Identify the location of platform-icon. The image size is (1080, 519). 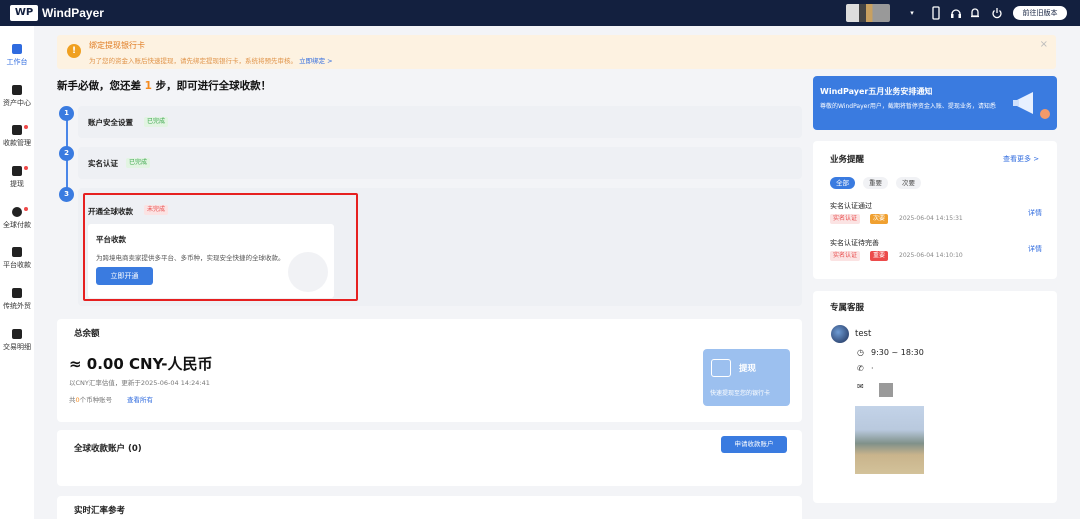
(17, 252).